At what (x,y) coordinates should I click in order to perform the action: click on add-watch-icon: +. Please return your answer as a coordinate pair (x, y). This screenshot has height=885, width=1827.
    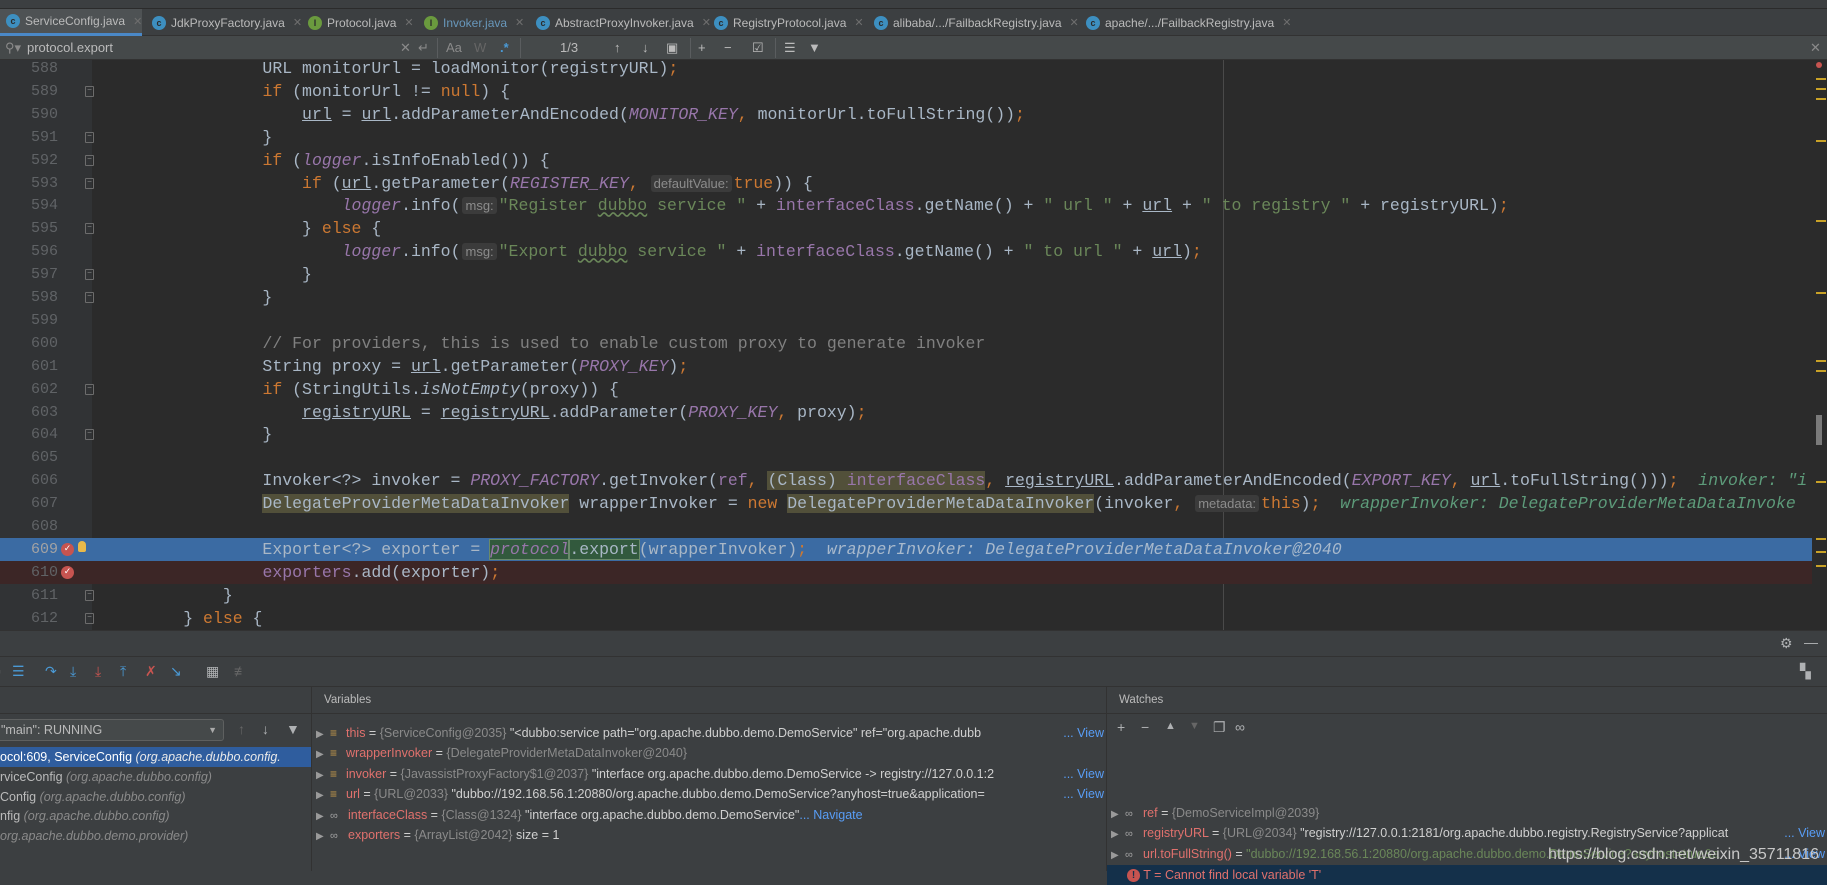
    Looking at the image, I should click on (1121, 727).